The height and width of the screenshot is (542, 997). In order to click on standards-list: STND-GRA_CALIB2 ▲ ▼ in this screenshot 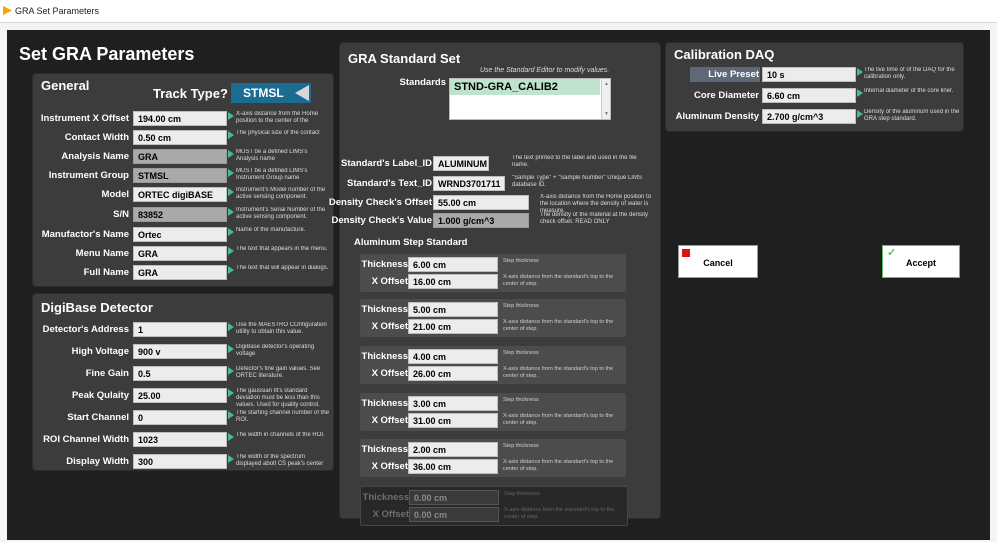, I will do `click(530, 99)`.